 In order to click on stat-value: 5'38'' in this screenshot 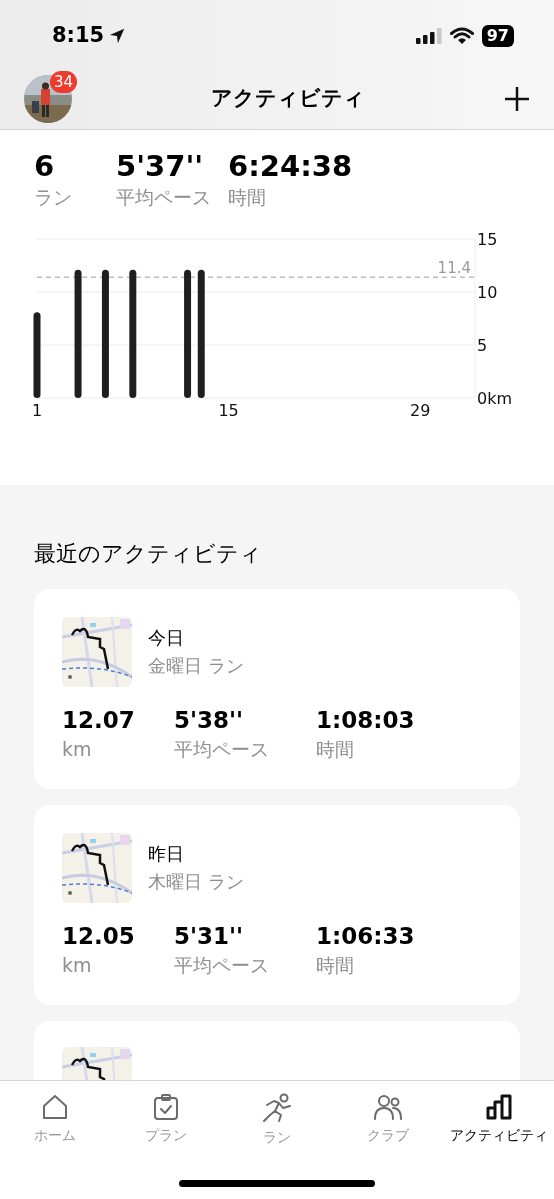, I will do `click(209, 720)`.